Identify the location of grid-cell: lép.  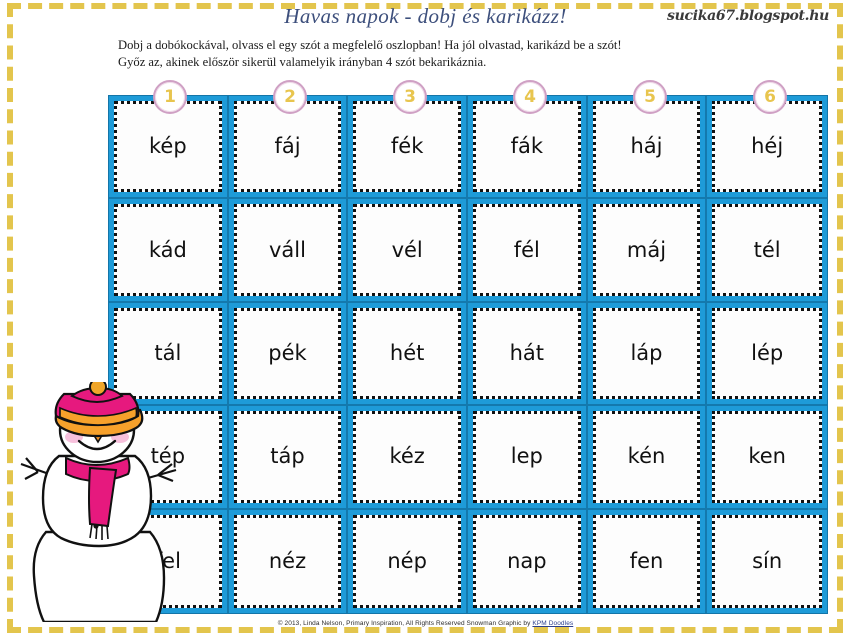
(767, 355).